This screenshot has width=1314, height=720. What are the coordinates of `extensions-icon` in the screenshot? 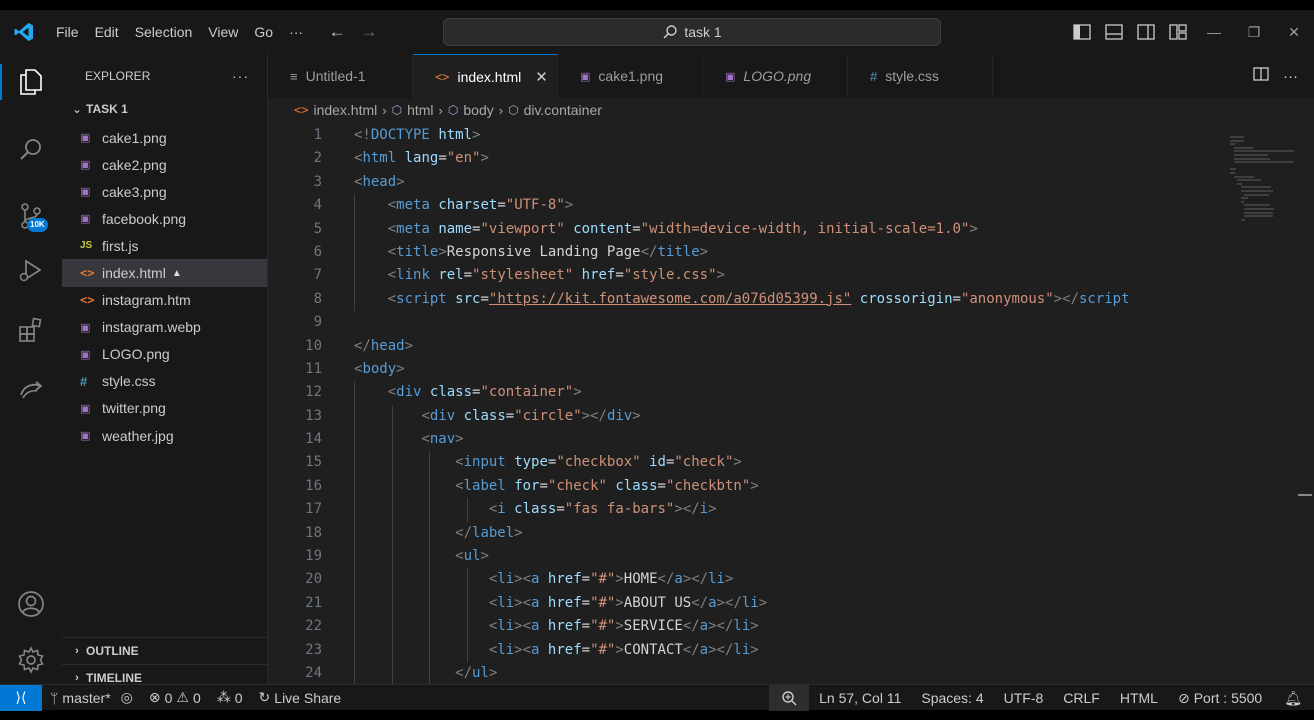 It's located at (31, 330).